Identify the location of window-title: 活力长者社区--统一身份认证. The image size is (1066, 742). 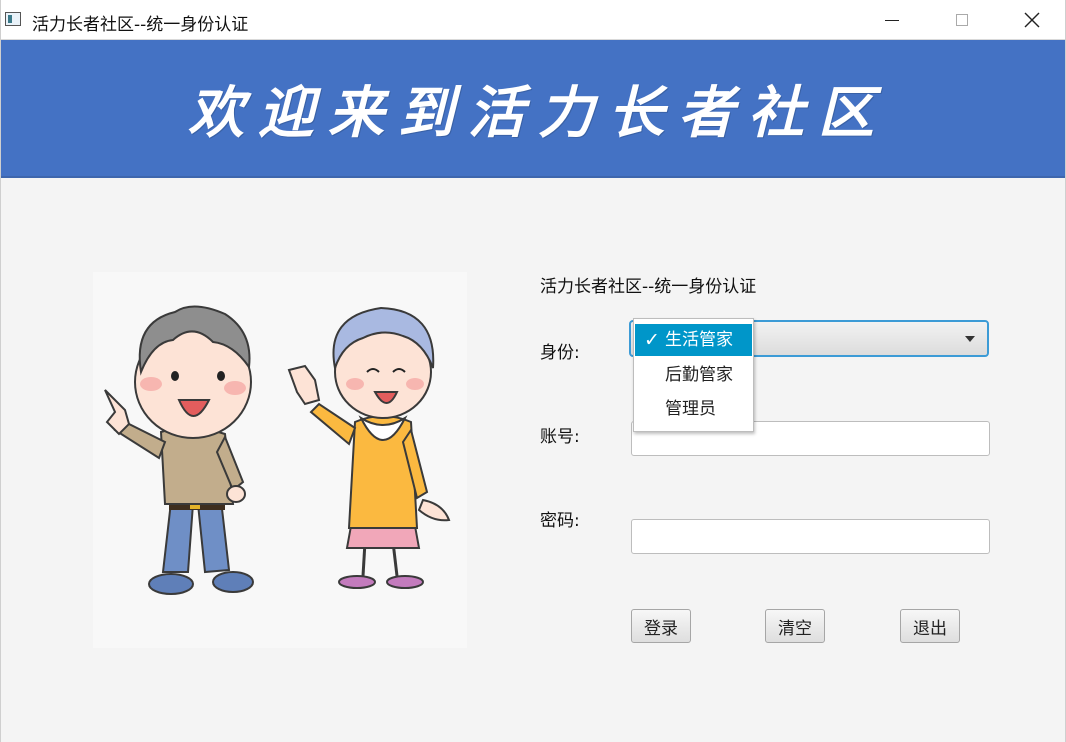
(140, 25).